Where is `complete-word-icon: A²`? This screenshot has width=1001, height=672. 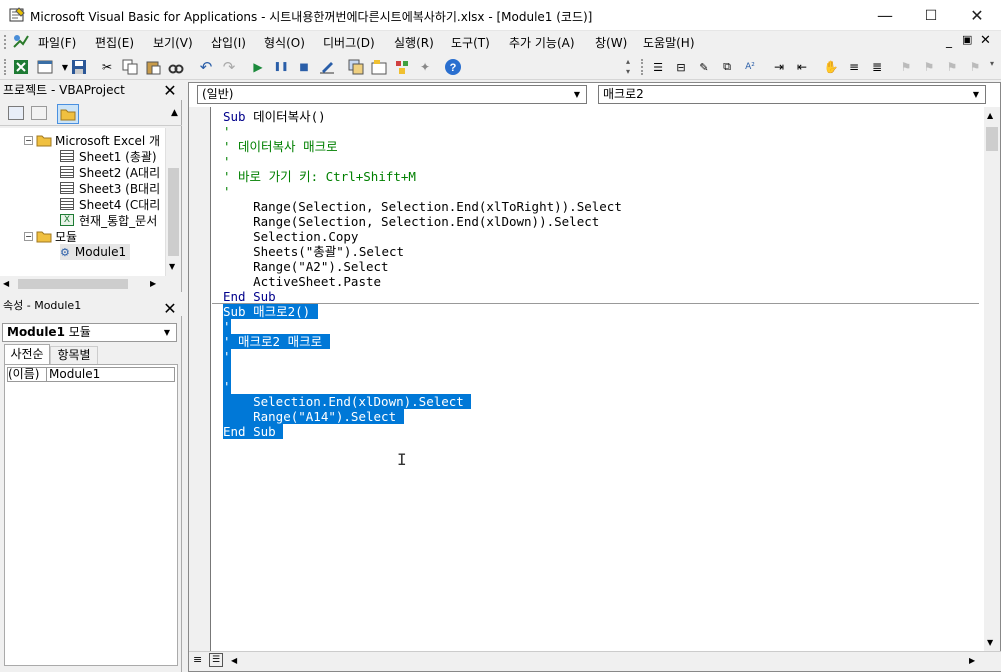 complete-word-icon: A² is located at coordinates (750, 67).